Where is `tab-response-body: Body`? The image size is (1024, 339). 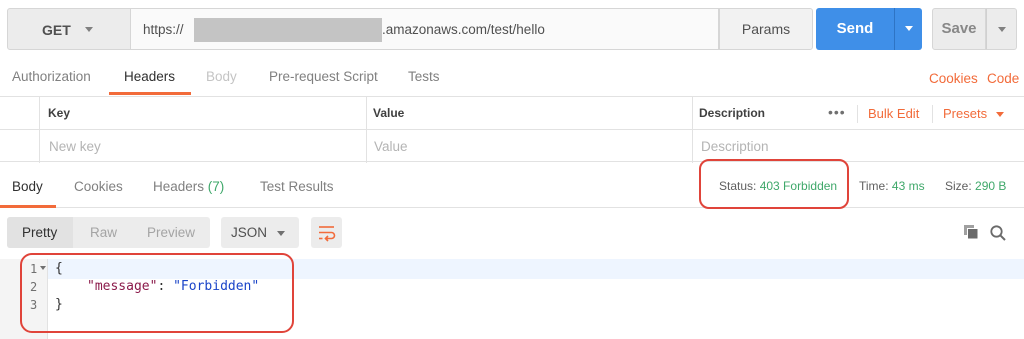
tab-response-body: Body is located at coordinates (27, 186).